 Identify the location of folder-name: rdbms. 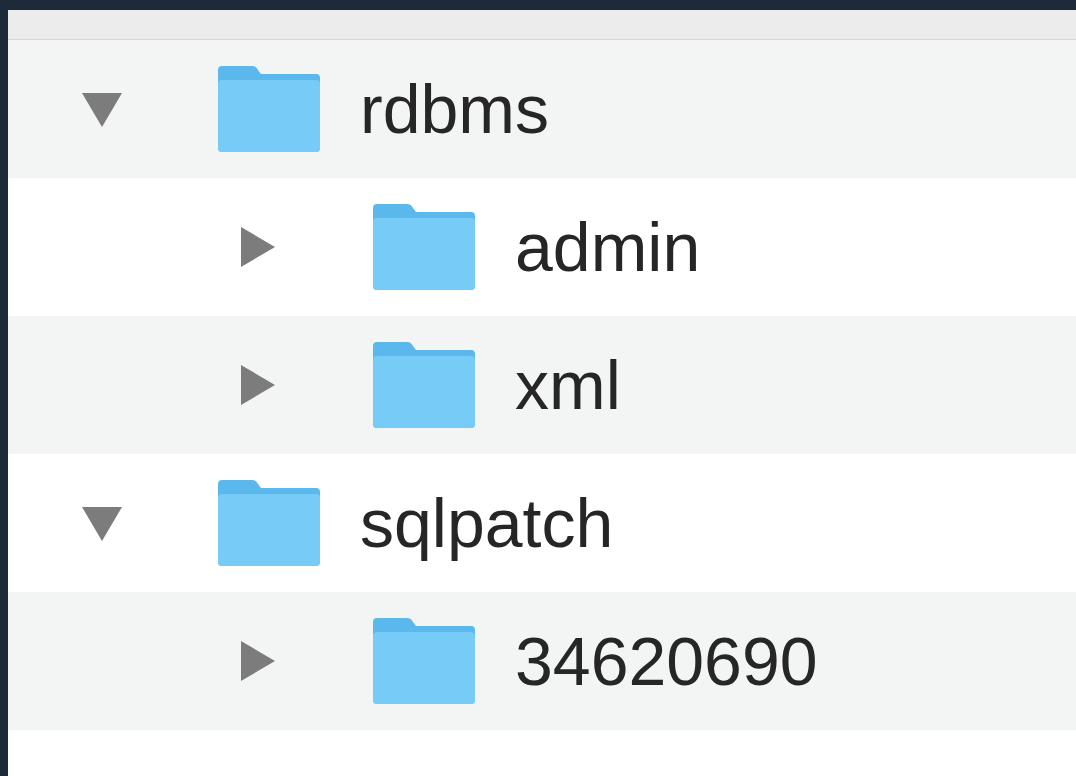
(454, 109).